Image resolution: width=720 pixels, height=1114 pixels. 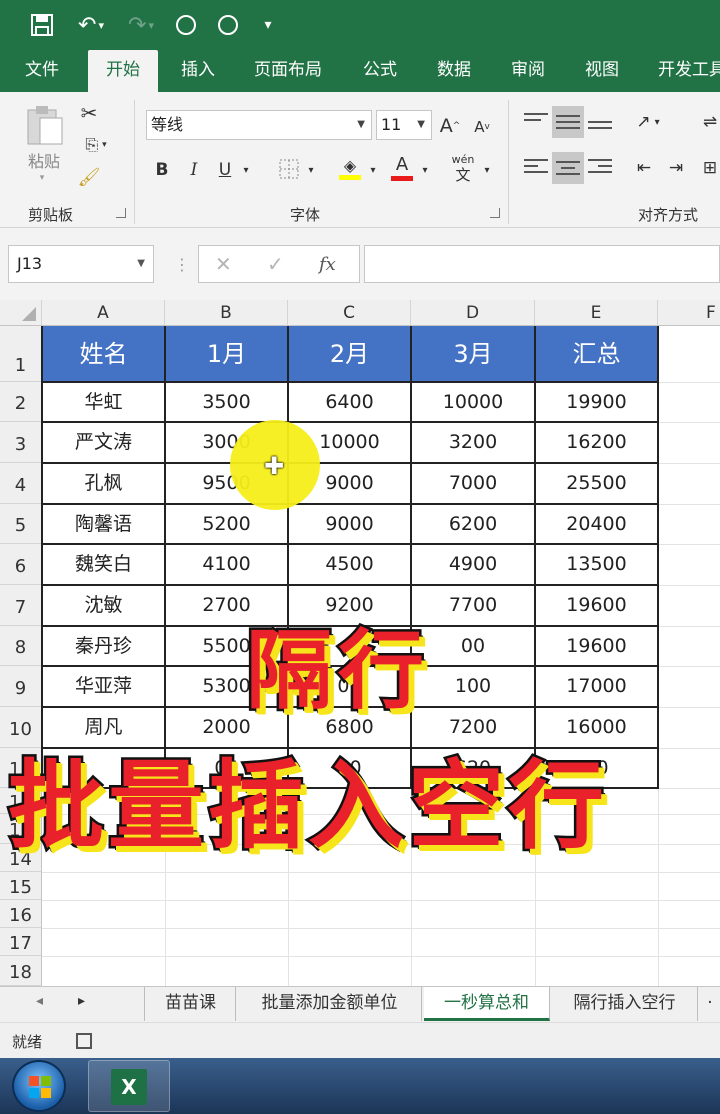 I want to click on table-cell: 孔枫, so click(x=103, y=483).